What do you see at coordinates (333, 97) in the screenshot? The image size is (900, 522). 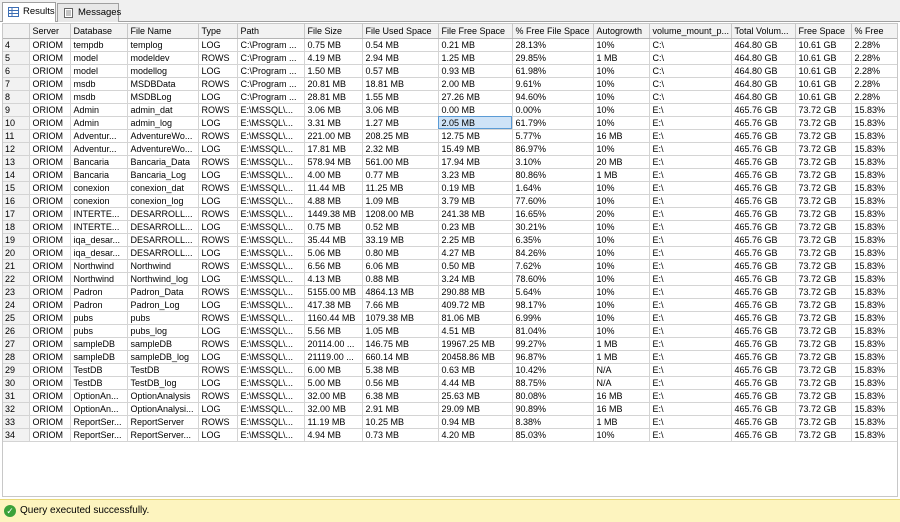 I see `grid-cell: 28.81 MB` at bounding box center [333, 97].